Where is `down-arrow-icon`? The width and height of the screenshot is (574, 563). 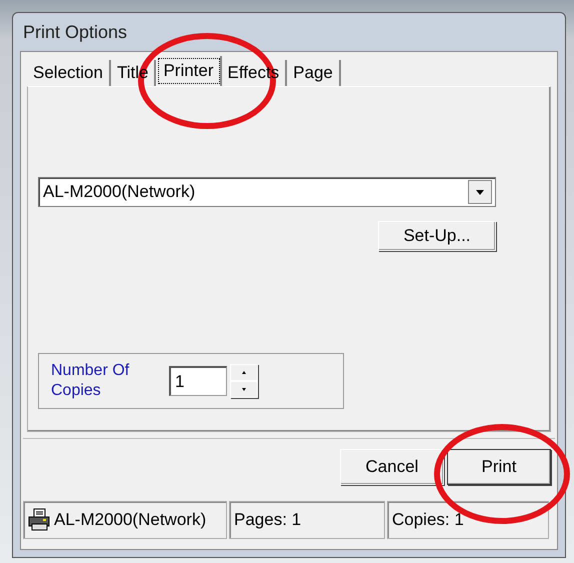
down-arrow-icon is located at coordinates (244, 389).